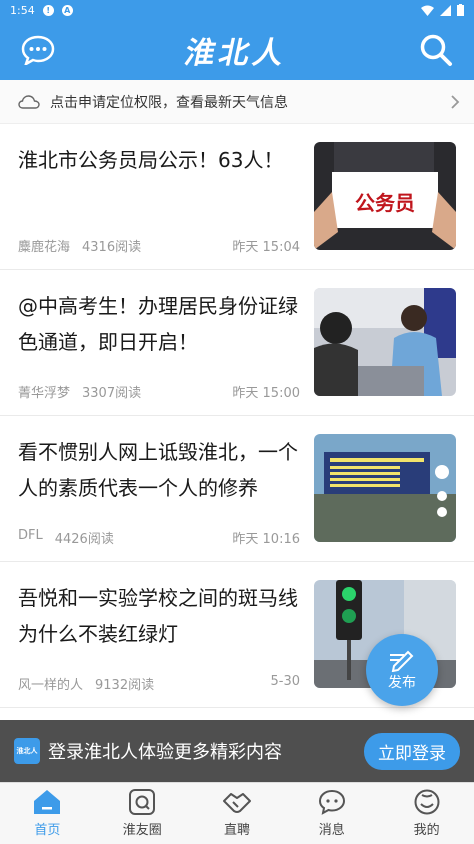  What do you see at coordinates (51, 685) in the screenshot?
I see `article-author: 风一样的人` at bounding box center [51, 685].